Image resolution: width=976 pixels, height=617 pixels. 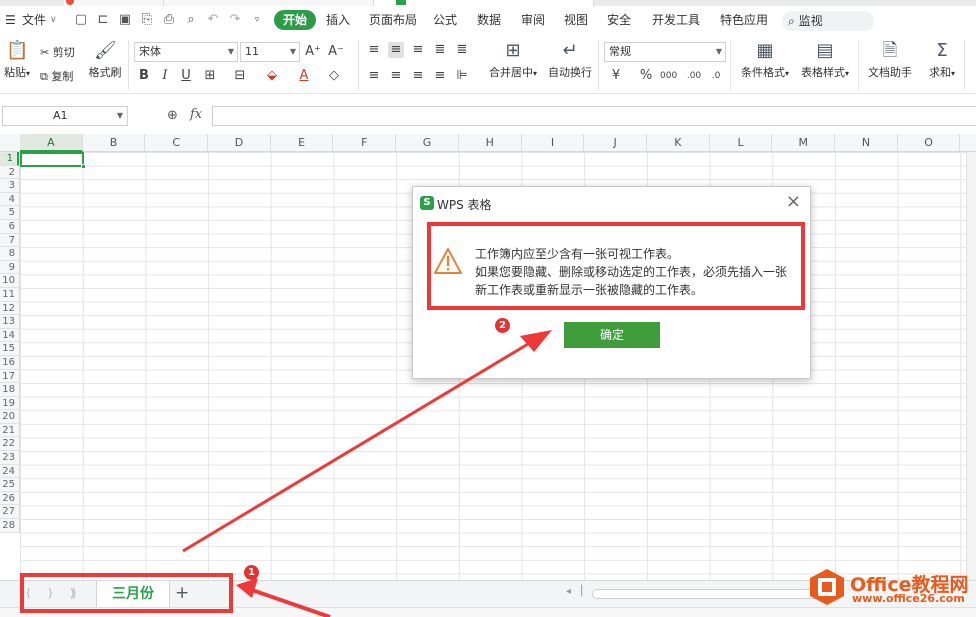 I want to click on row-header-28: 28, so click(x=9, y=526).